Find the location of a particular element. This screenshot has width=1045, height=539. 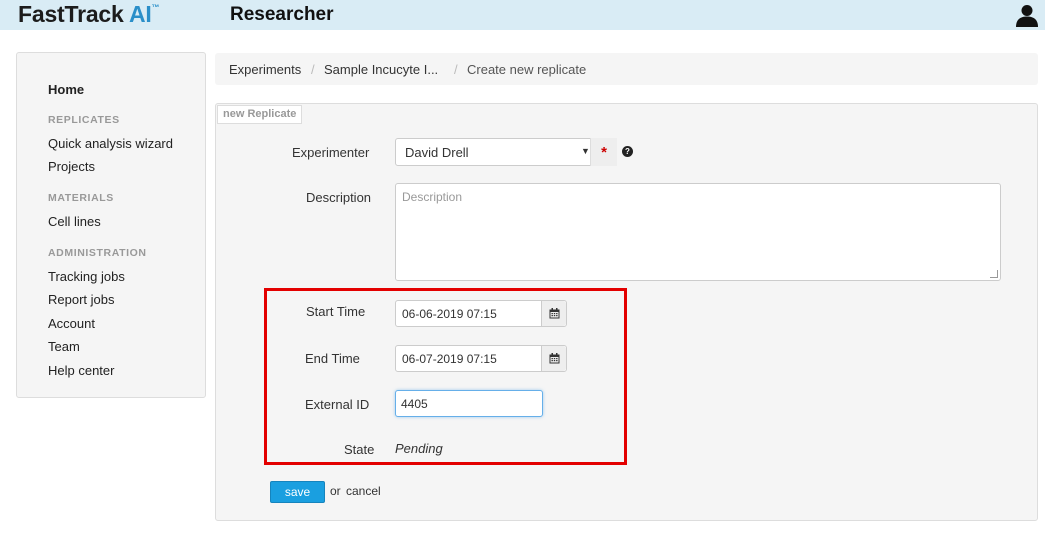

required-asterisk-icon: * is located at coordinates (603, 152).